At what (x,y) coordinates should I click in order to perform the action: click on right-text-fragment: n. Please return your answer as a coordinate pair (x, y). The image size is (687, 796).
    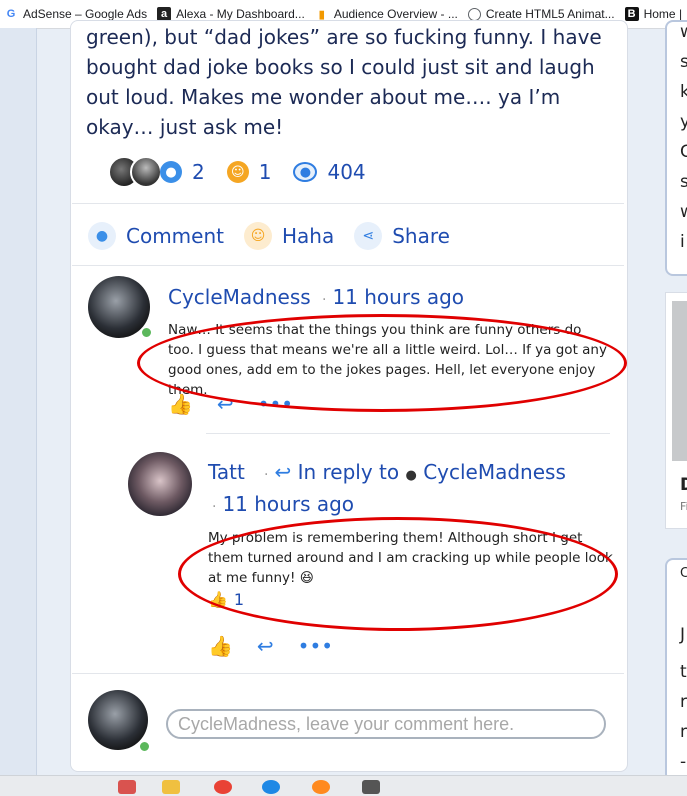
    Looking at the image, I should click on (683, 732).